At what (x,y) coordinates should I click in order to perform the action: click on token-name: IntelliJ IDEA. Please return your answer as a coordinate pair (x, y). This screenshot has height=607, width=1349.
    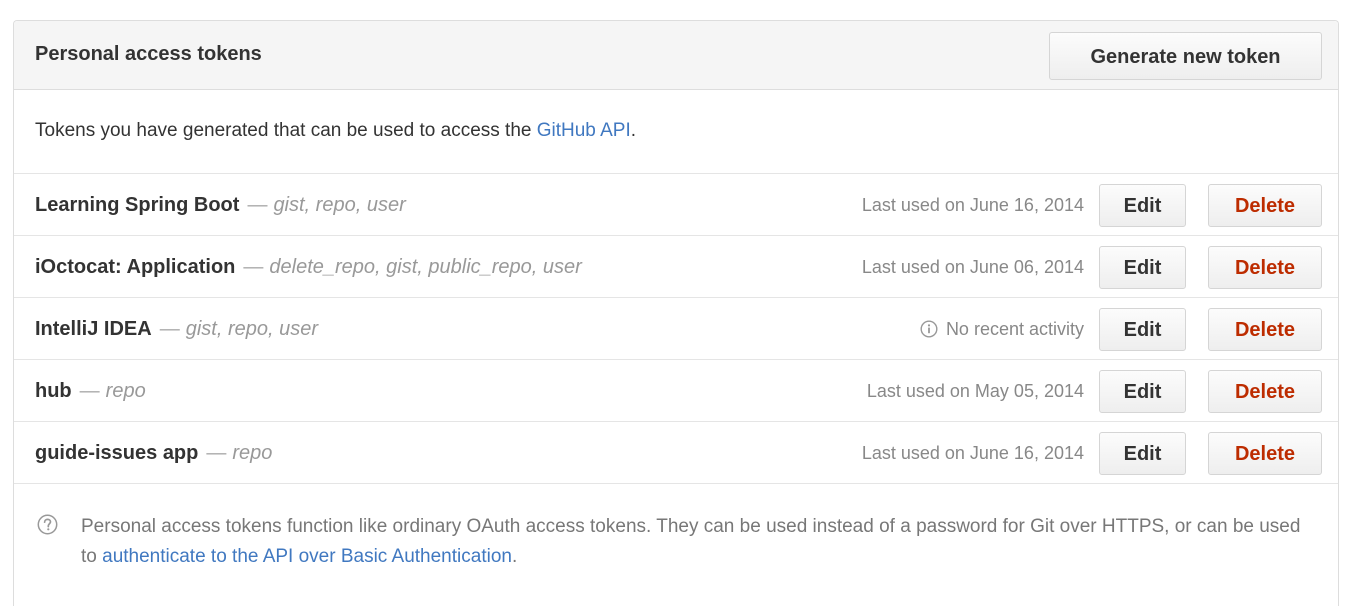
    Looking at the image, I should click on (93, 329).